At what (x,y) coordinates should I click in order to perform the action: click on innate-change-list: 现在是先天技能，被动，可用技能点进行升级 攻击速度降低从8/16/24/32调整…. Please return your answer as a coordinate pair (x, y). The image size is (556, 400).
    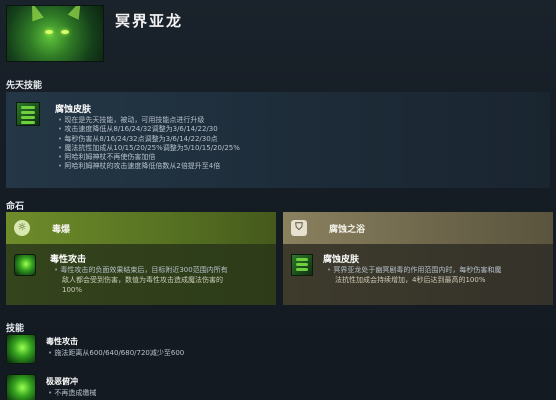
    Looking at the image, I should click on (149, 144).